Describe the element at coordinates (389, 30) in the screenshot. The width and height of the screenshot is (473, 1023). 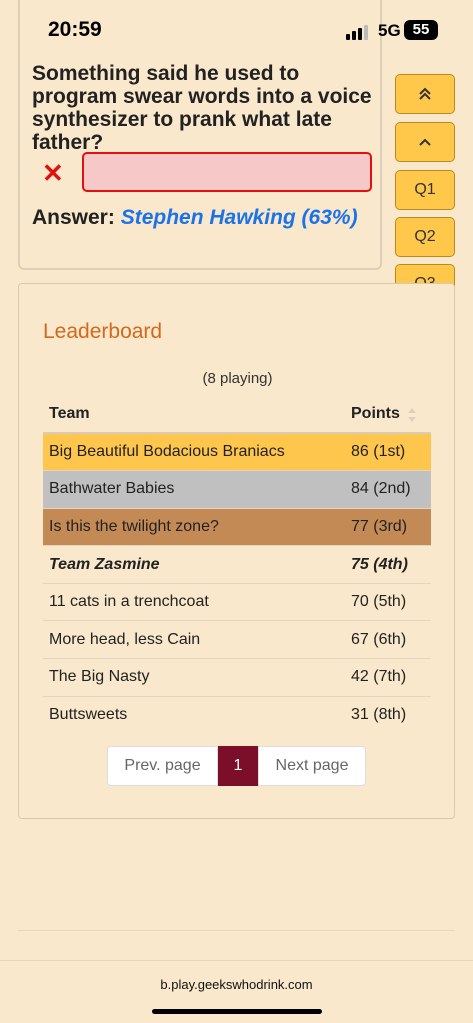
I see `network-type: 5G` at that location.